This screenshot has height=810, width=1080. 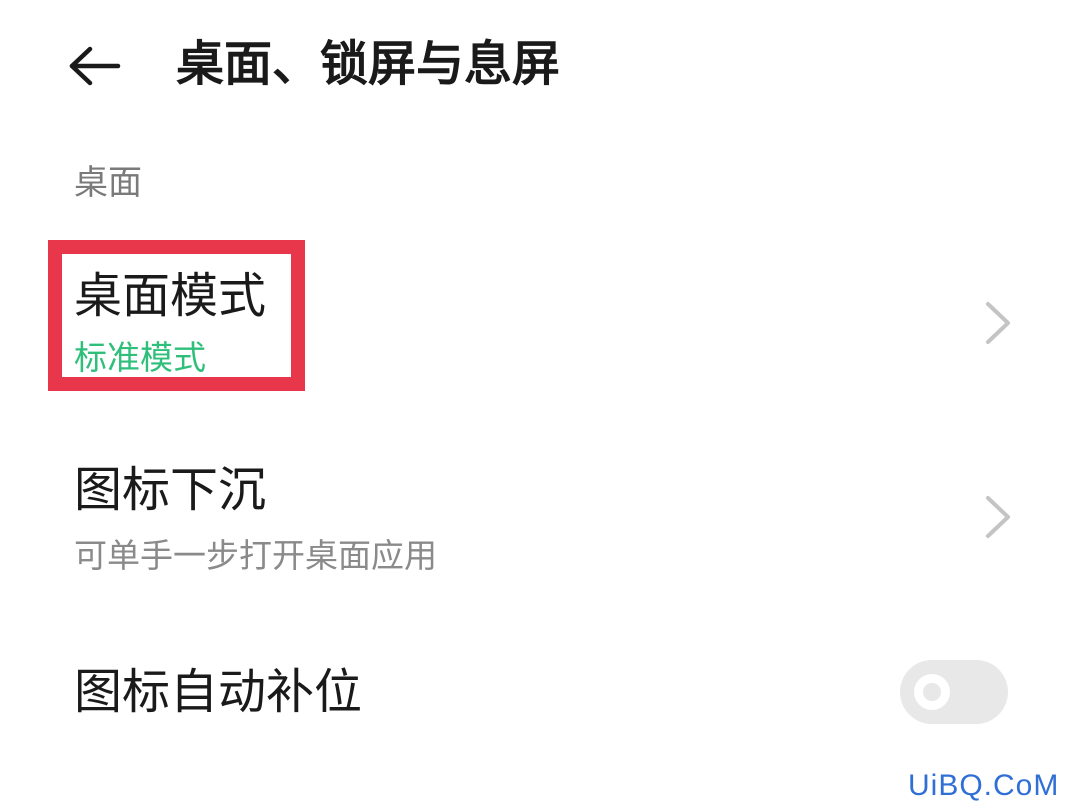 I want to click on section-header-desktop: 桌面, so click(x=108, y=183).